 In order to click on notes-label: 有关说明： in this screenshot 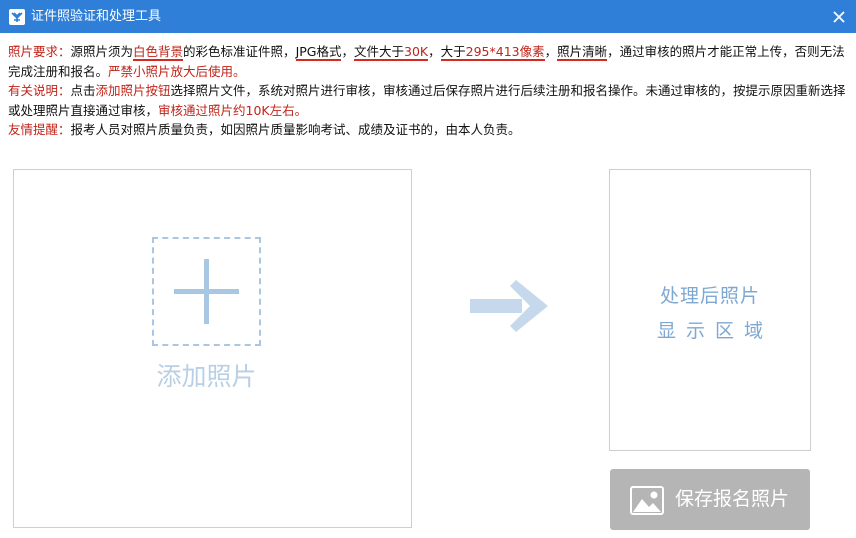, I will do `click(39, 90)`.